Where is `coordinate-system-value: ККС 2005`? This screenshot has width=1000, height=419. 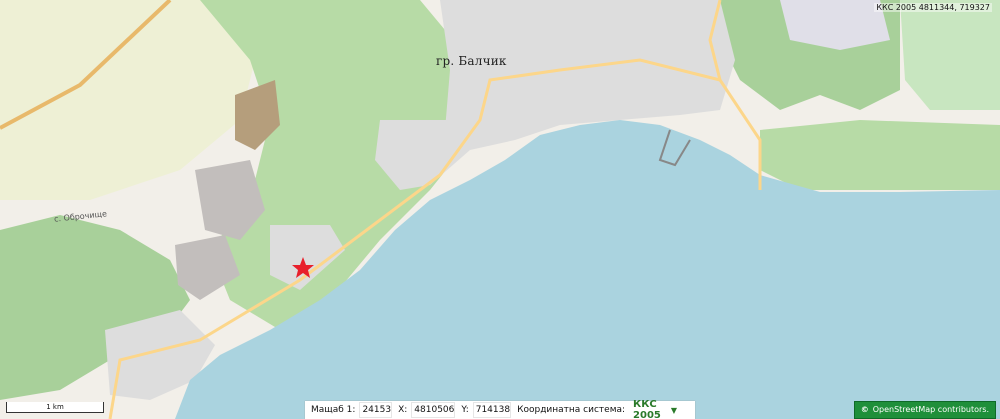
coordinate-system-value: ККС 2005 is located at coordinates (647, 409).